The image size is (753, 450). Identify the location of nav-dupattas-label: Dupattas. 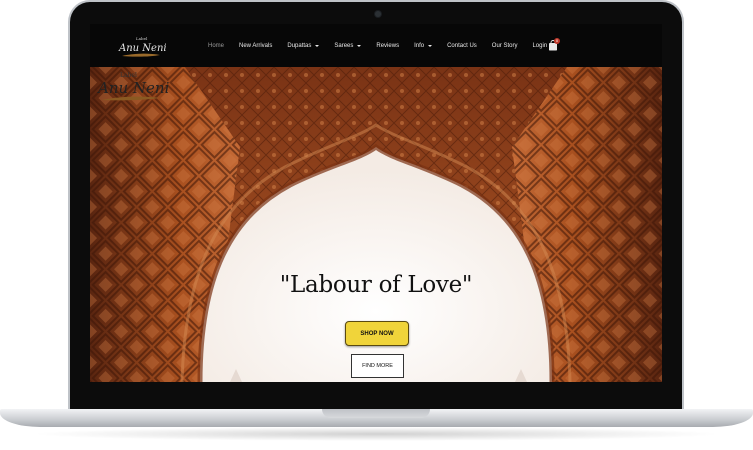
(299, 45).